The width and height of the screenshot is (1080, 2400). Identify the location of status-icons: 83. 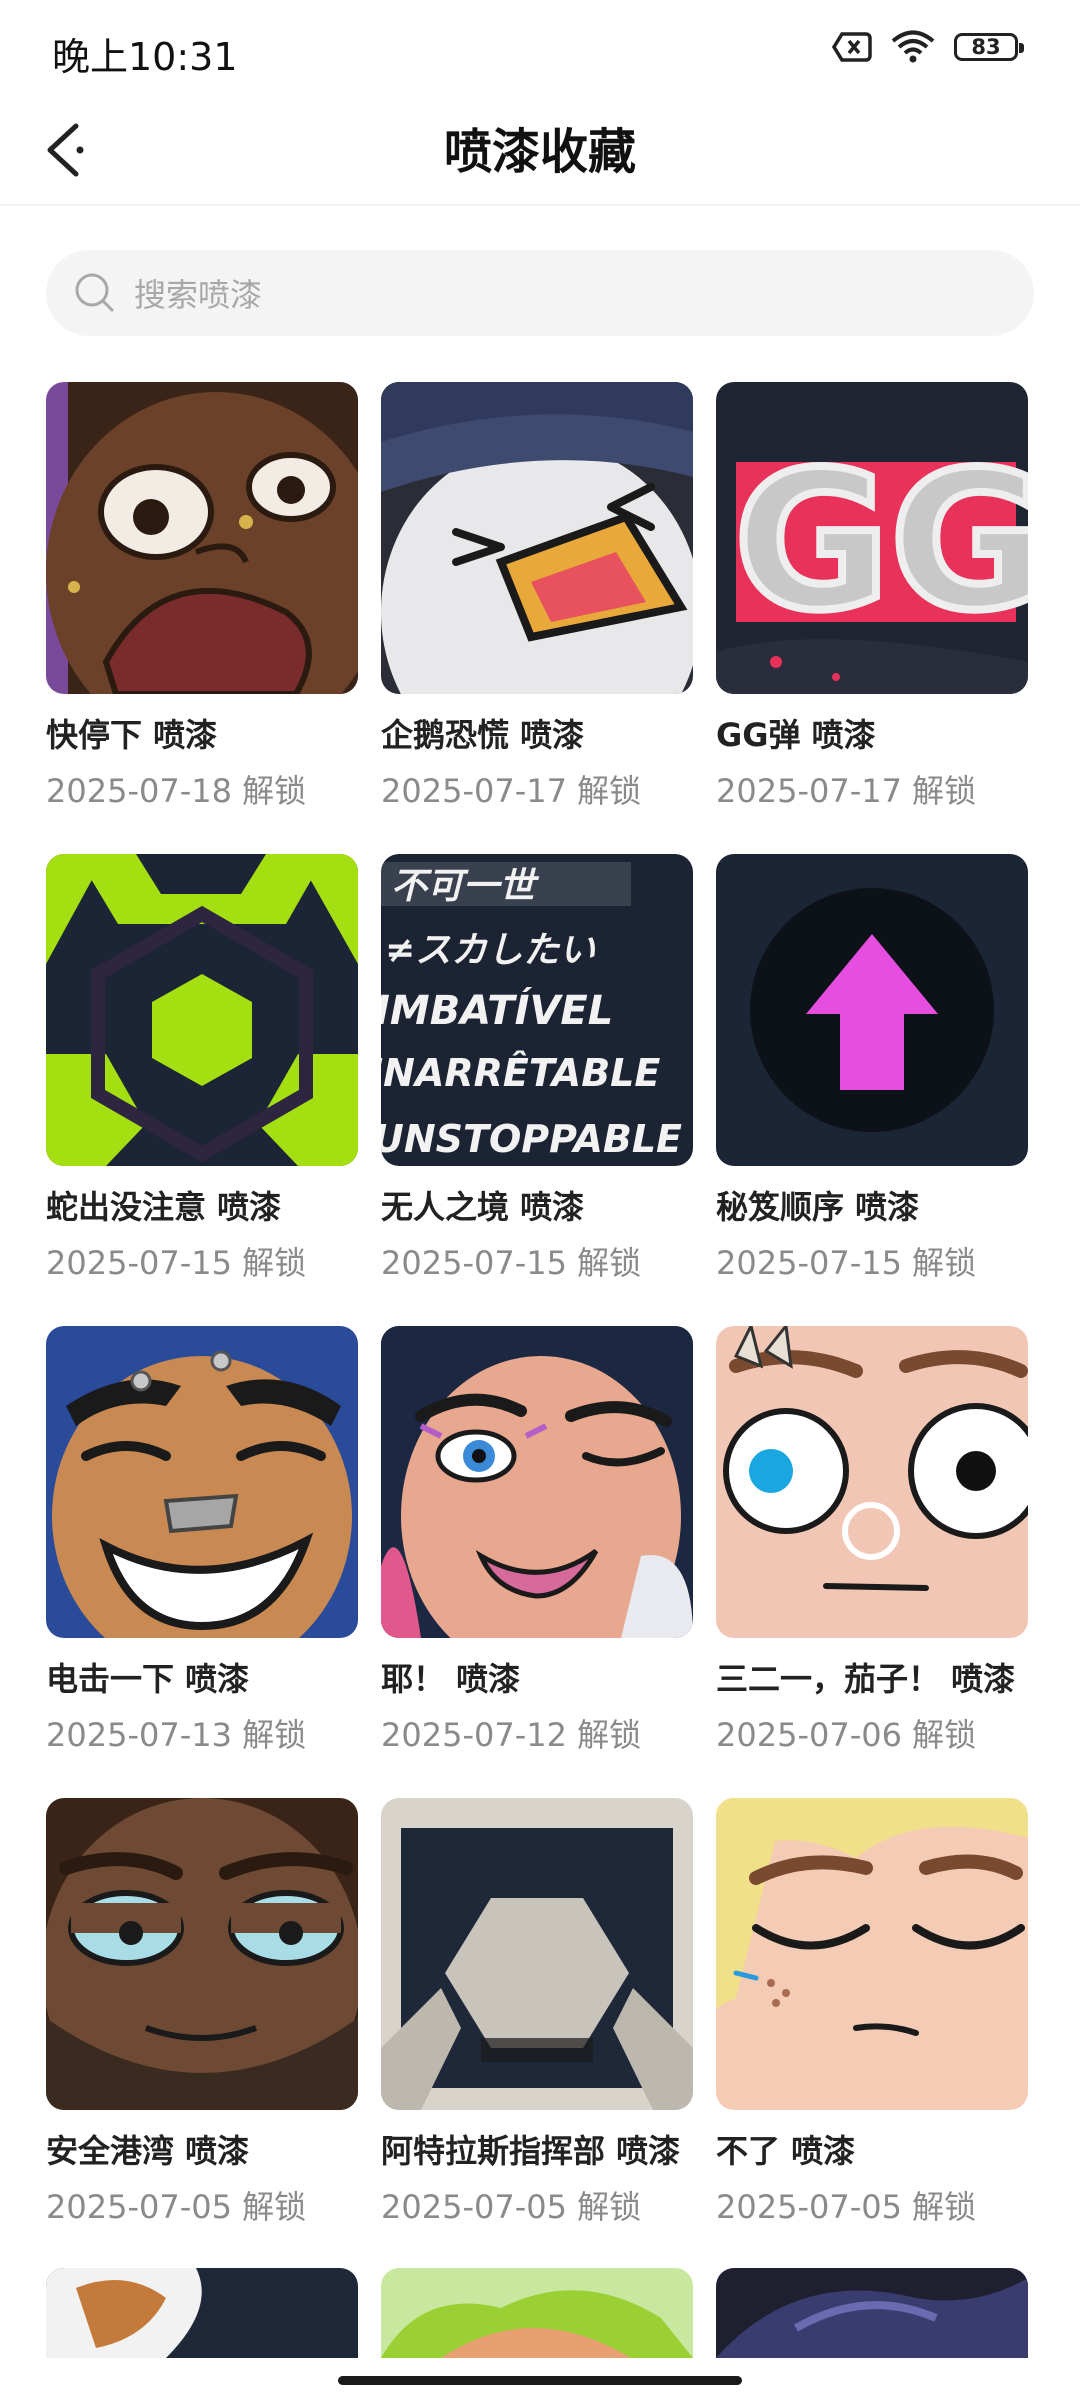
(928, 47).